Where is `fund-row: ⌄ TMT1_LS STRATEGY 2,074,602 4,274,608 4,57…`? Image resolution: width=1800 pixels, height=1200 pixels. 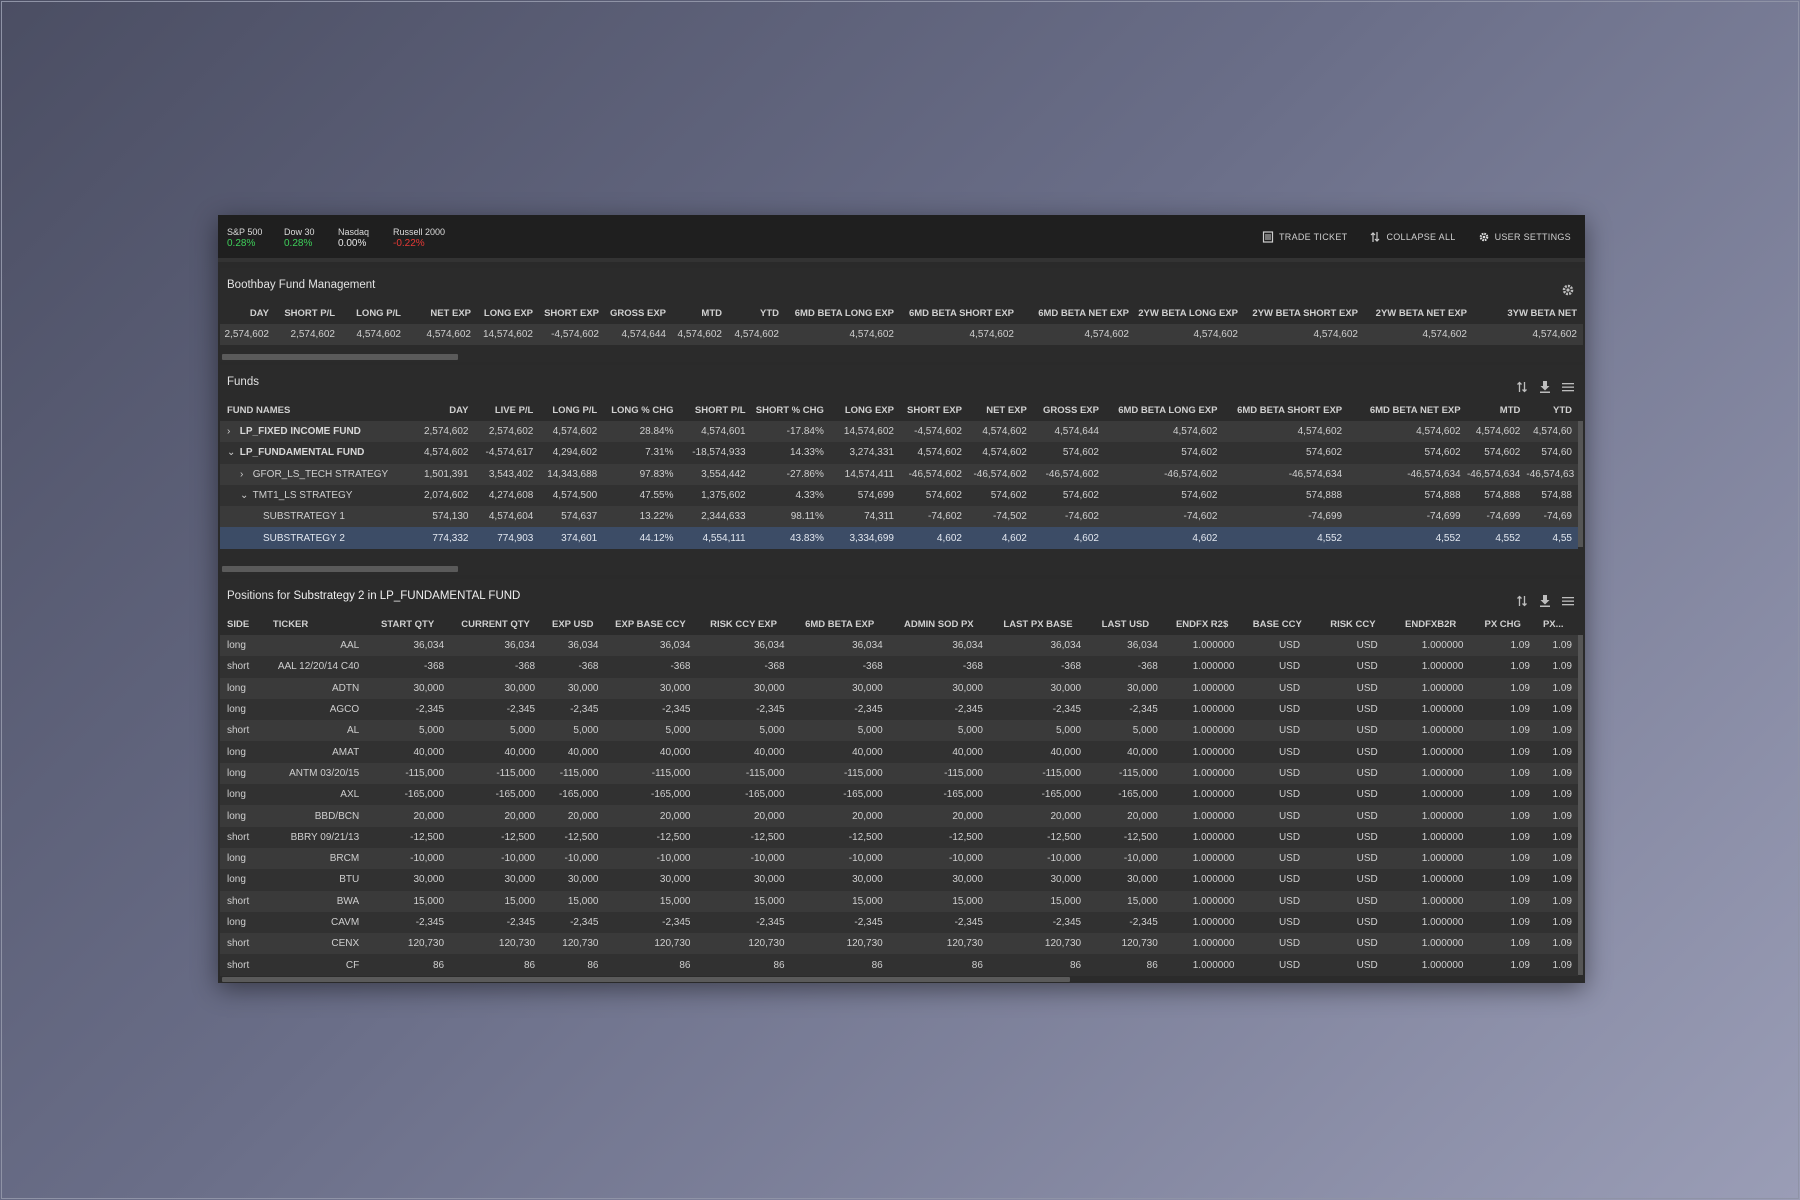
fund-row: ⌄ TMT1_LS STRATEGY 2,074,602 4,274,608 4,57… is located at coordinates (899, 495).